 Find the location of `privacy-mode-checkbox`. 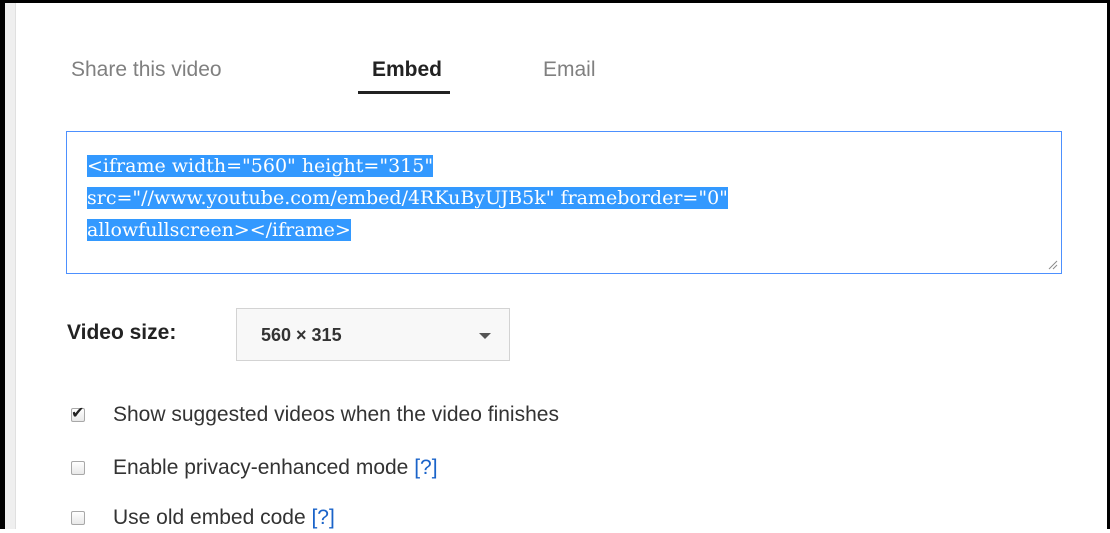

privacy-mode-checkbox is located at coordinates (78, 468).